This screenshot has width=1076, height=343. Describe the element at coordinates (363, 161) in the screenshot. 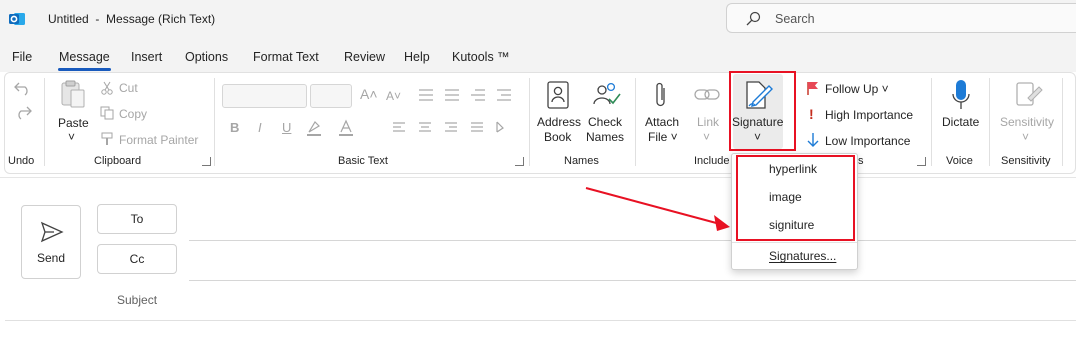

I see `group-label-basic-text: Basic Text` at that location.